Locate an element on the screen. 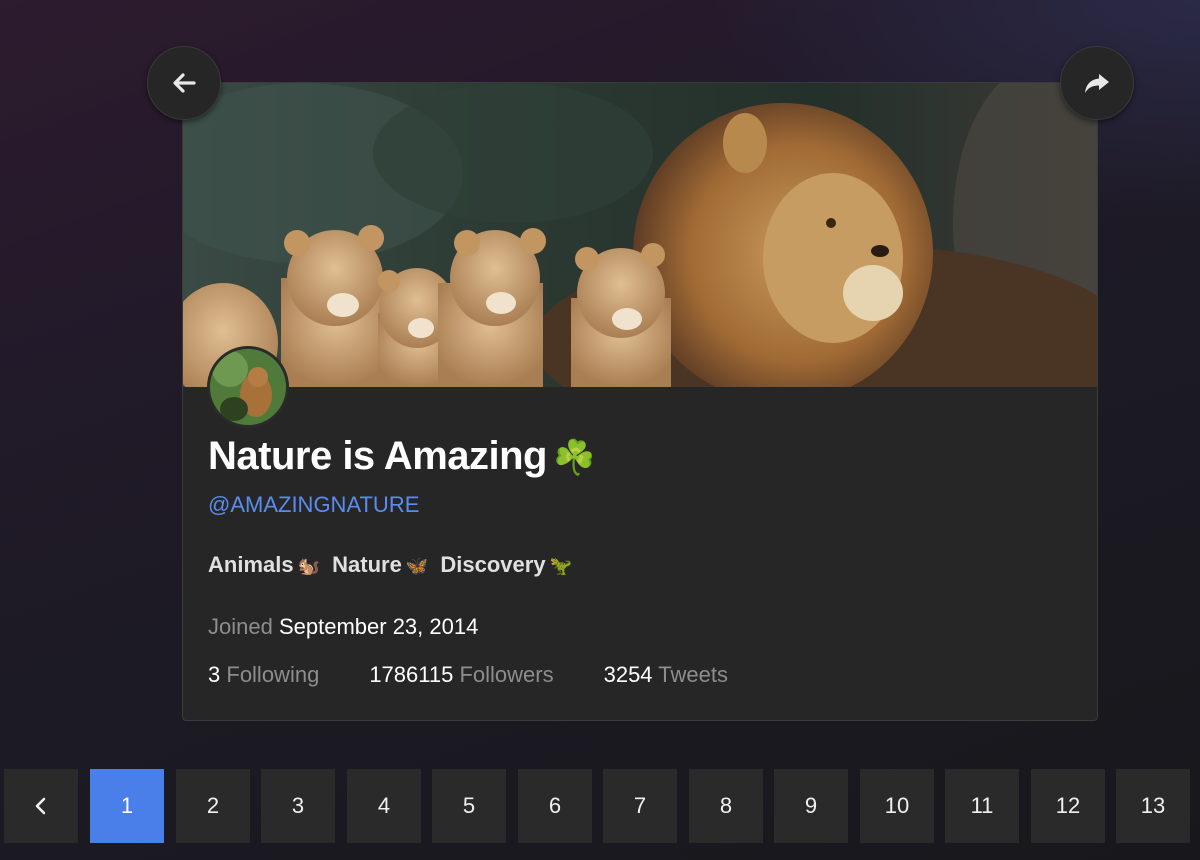 Image resolution: width=1200 pixels, height=860 pixels. followers-count: 1786115 is located at coordinates (411, 674).